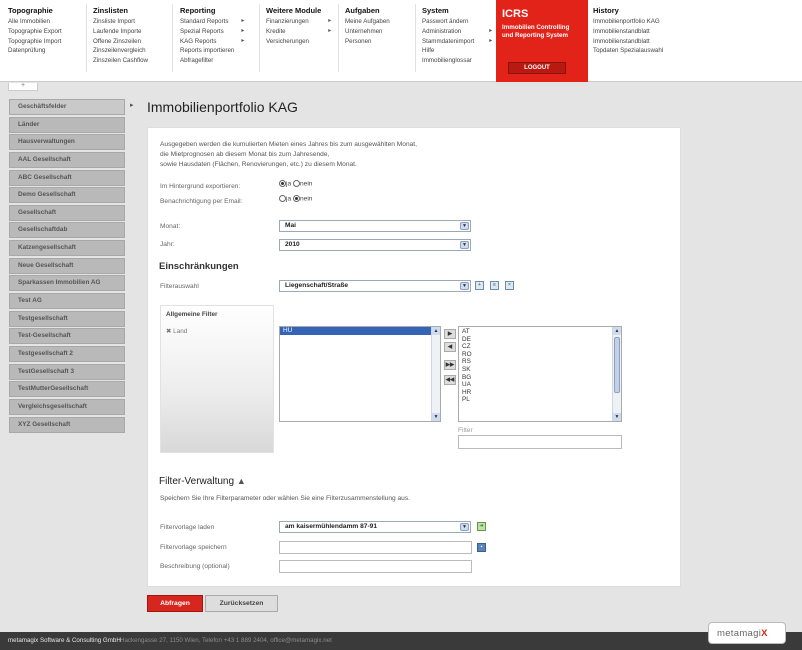 The width and height of the screenshot is (802, 650). What do you see at coordinates (457, 42) in the screenshot?
I see `menu-item: Stammdatenimport ▸` at bounding box center [457, 42].